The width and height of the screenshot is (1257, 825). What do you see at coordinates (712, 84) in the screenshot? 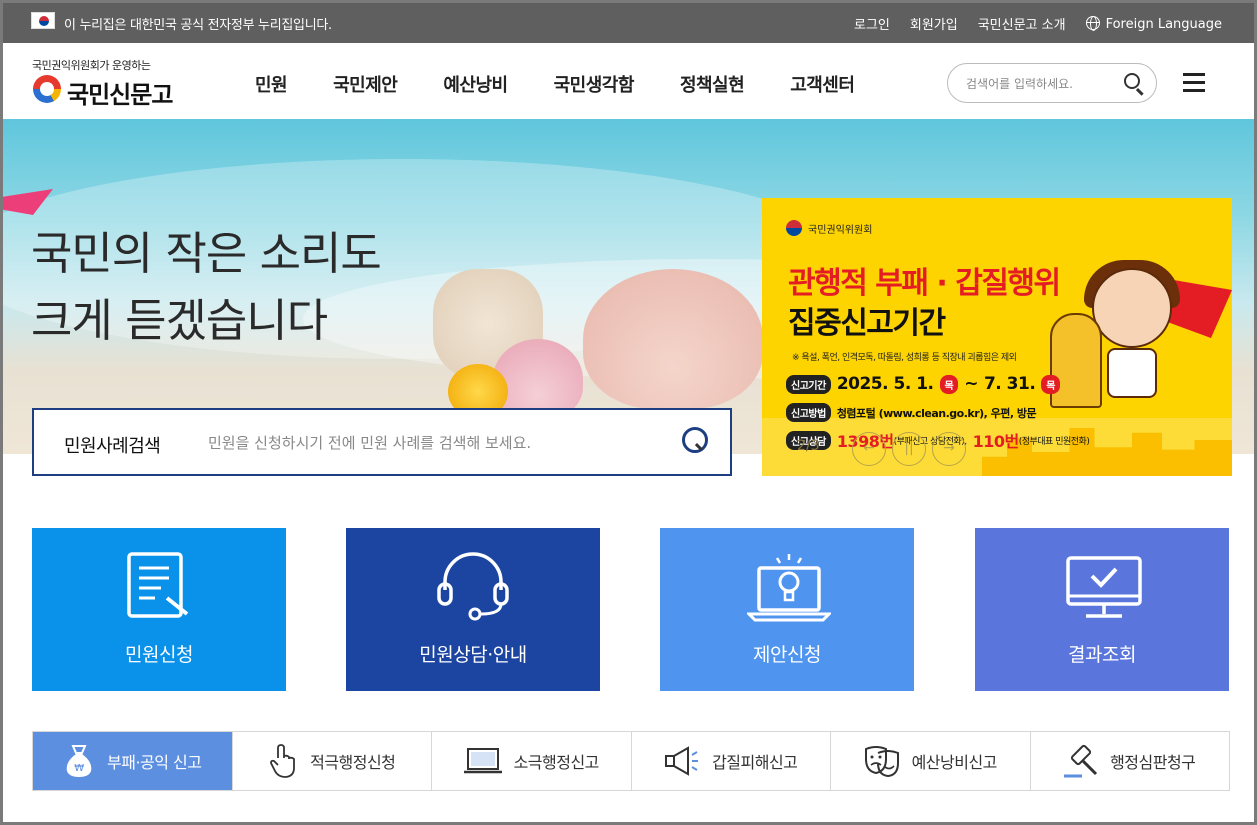
I see `nav-item-policy: 정책실현` at bounding box center [712, 84].